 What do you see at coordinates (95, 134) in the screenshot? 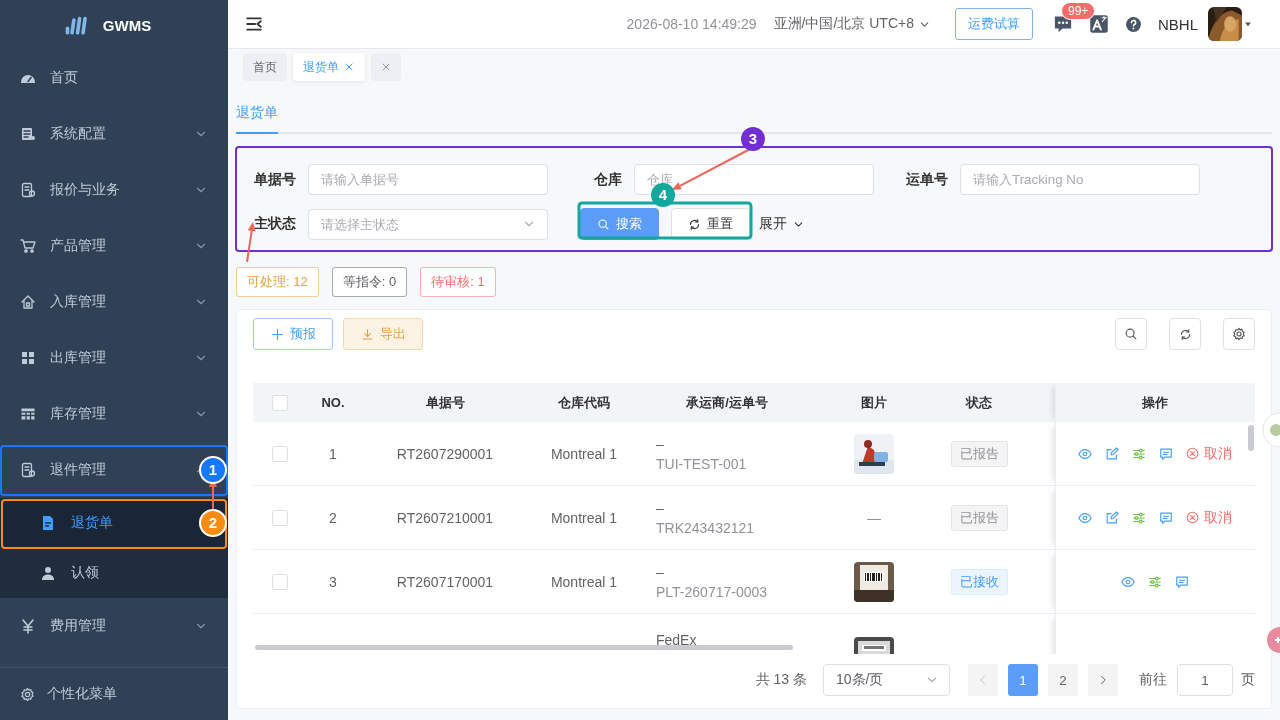
I see `menu-item: 系统配置` at bounding box center [95, 134].